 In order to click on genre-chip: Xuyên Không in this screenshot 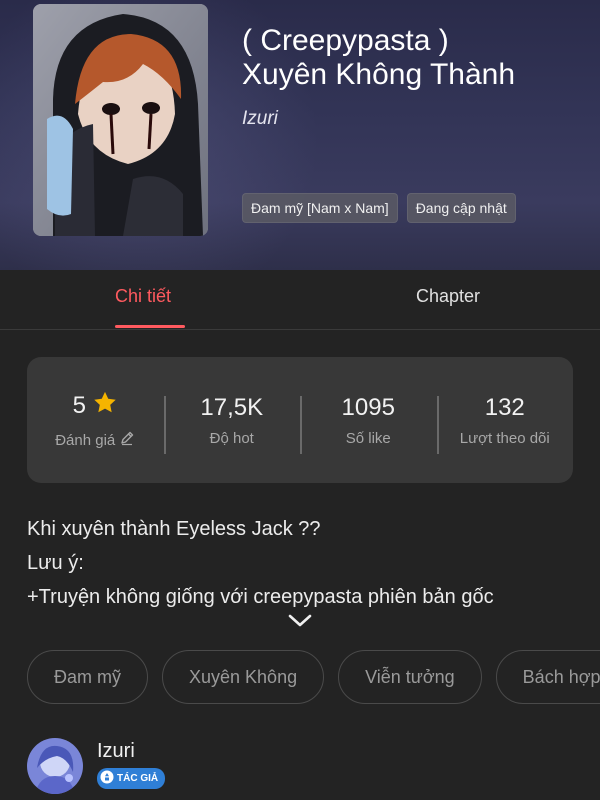, I will do `click(243, 677)`.